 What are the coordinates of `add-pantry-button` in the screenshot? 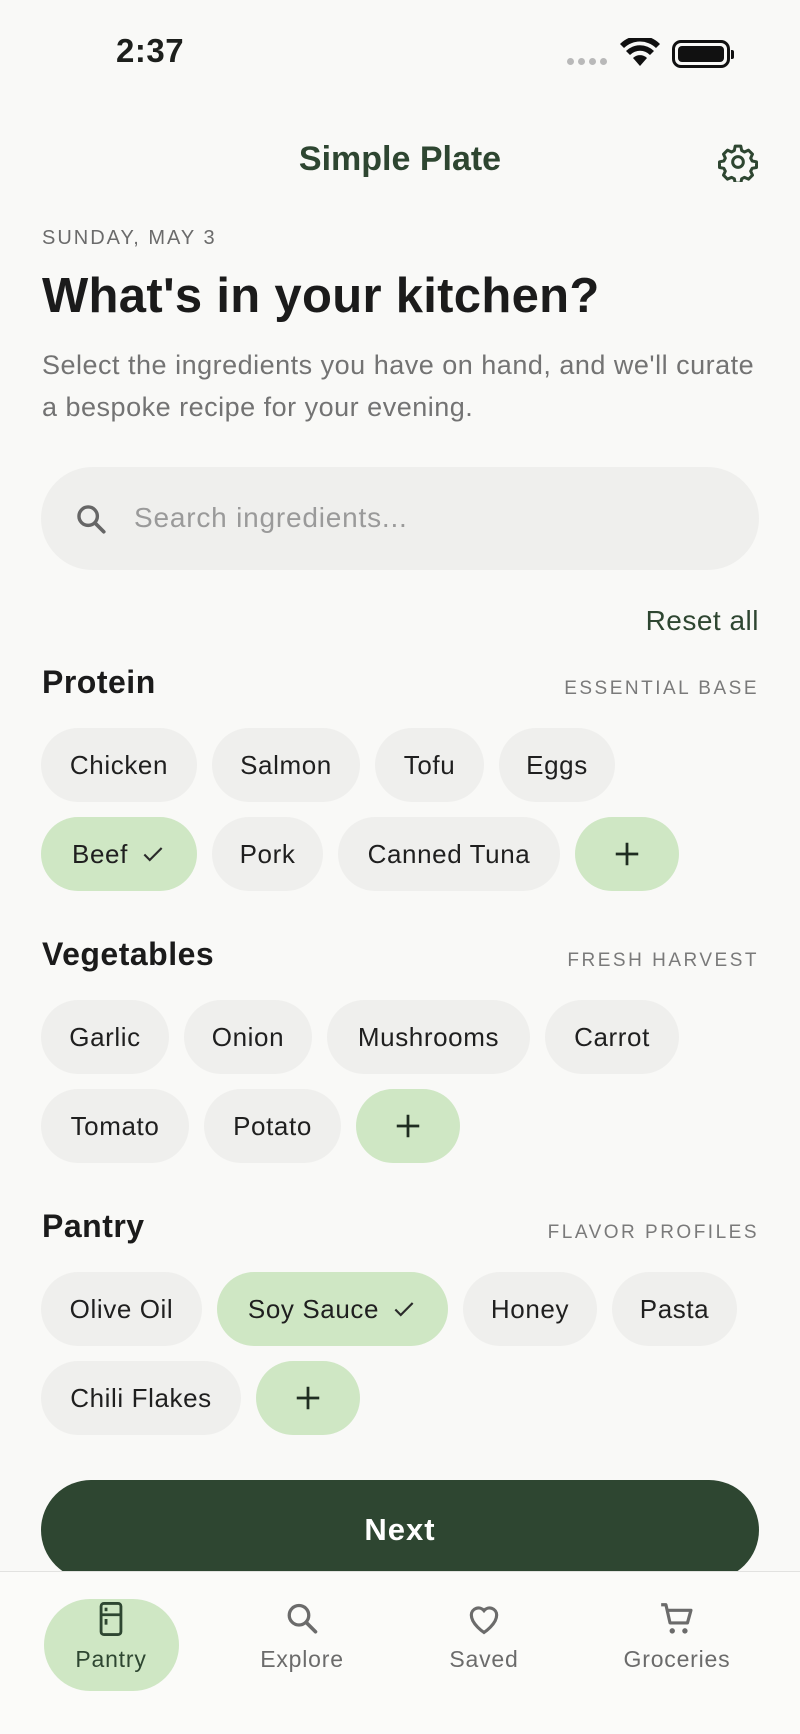 It's located at (308, 1398).